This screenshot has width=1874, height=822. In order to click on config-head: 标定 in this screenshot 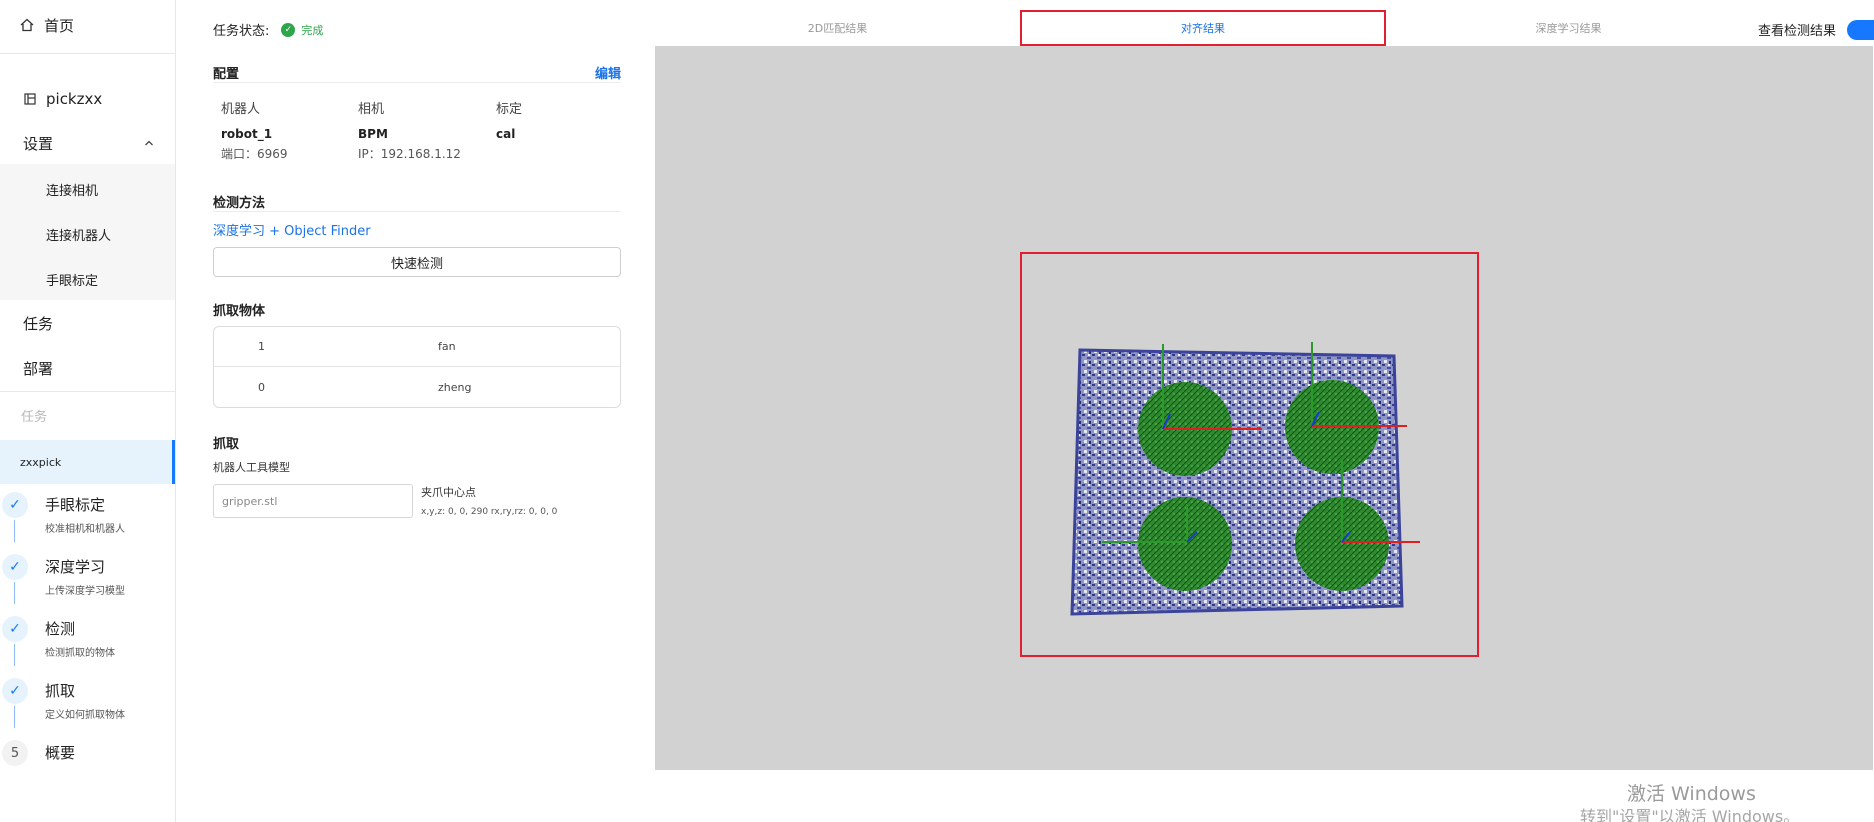, I will do `click(509, 109)`.